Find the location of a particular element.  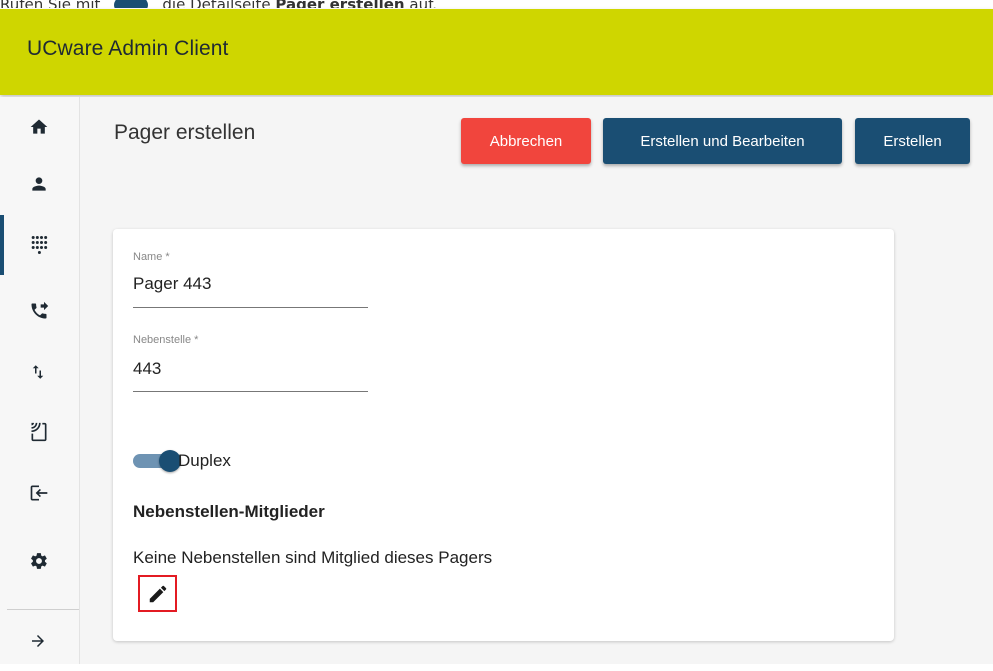

pencil-icon is located at coordinates (157, 593).